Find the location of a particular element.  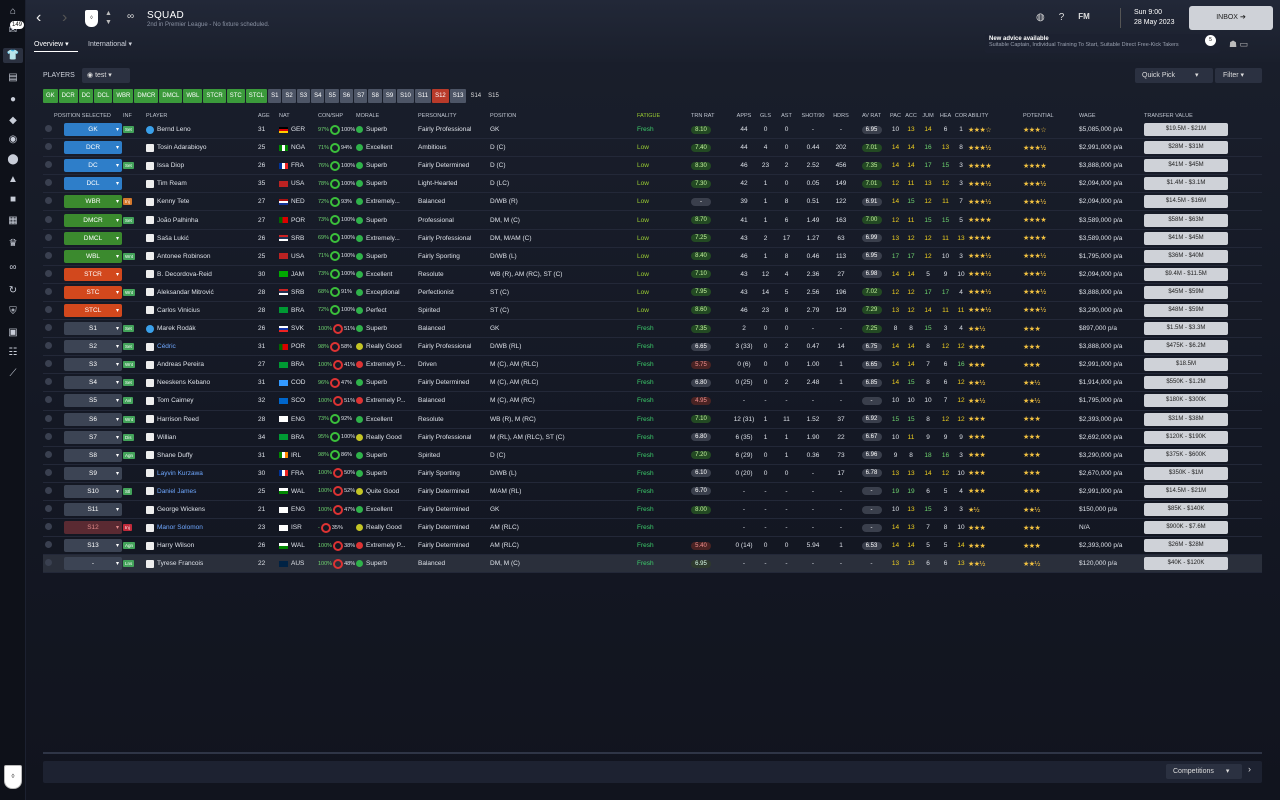

position-filter-dmcr: DMCR is located at coordinates (146, 96).